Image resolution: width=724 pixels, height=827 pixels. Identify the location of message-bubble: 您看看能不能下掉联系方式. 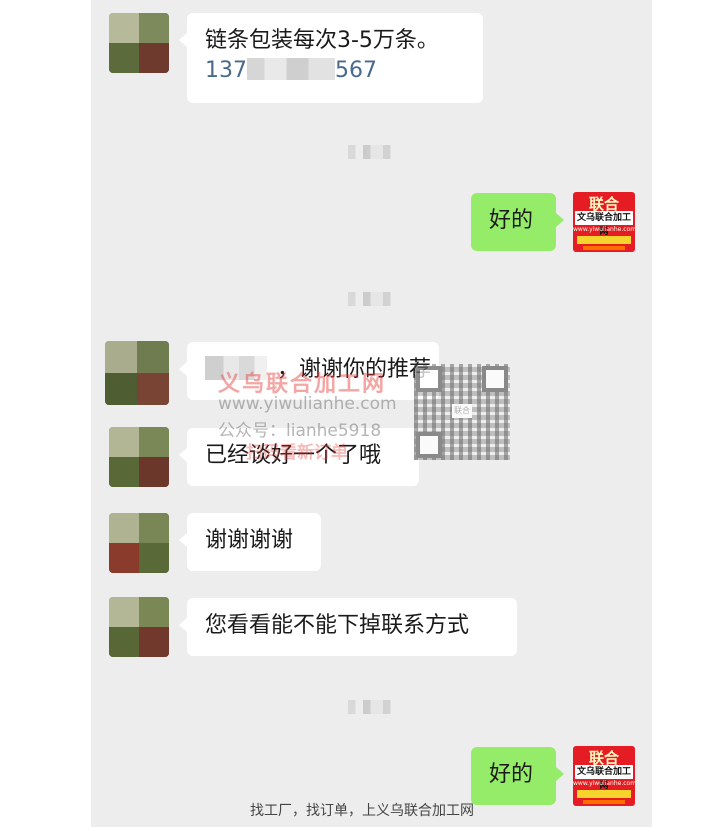
(348, 627).